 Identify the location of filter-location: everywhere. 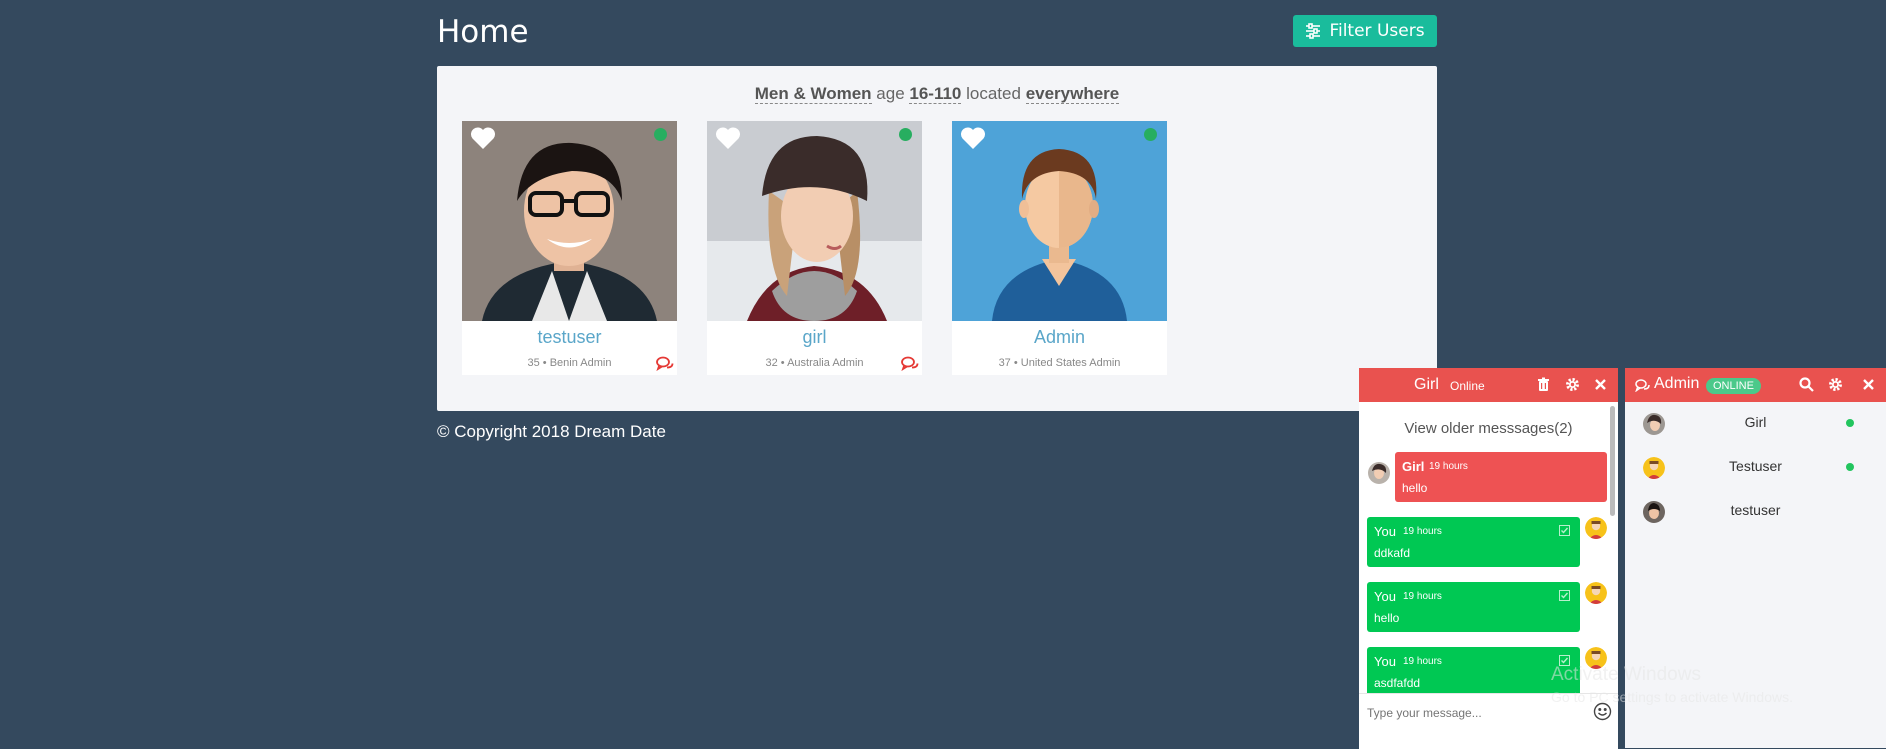
(1072, 94).